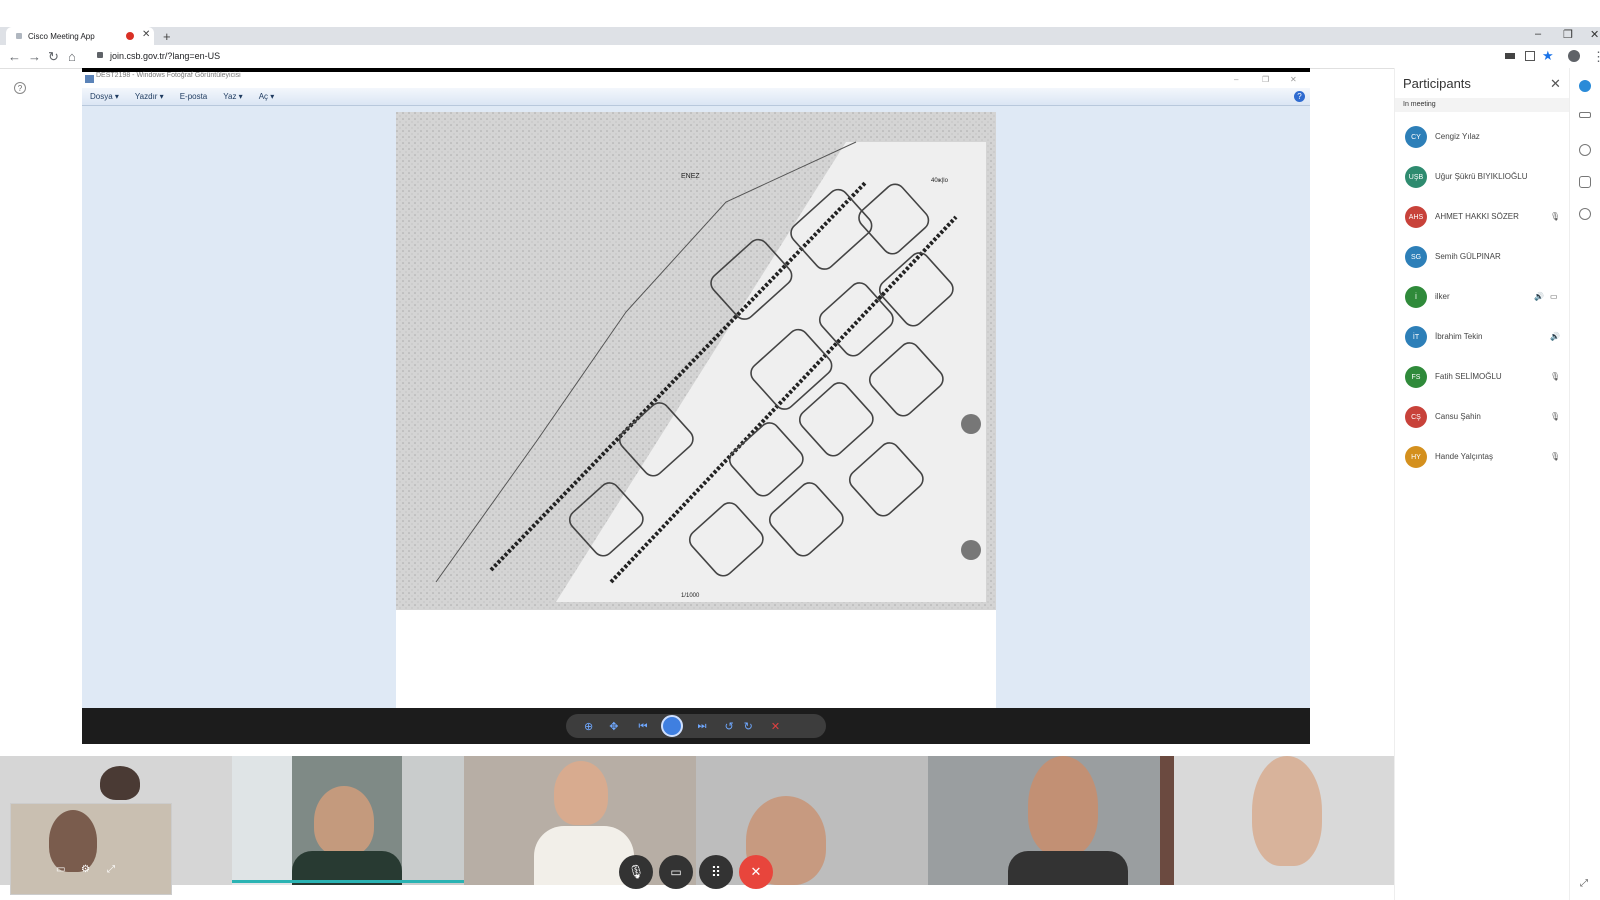 This screenshot has width=1600, height=900. I want to click on close-tab-icon: ✕, so click(146, 34).